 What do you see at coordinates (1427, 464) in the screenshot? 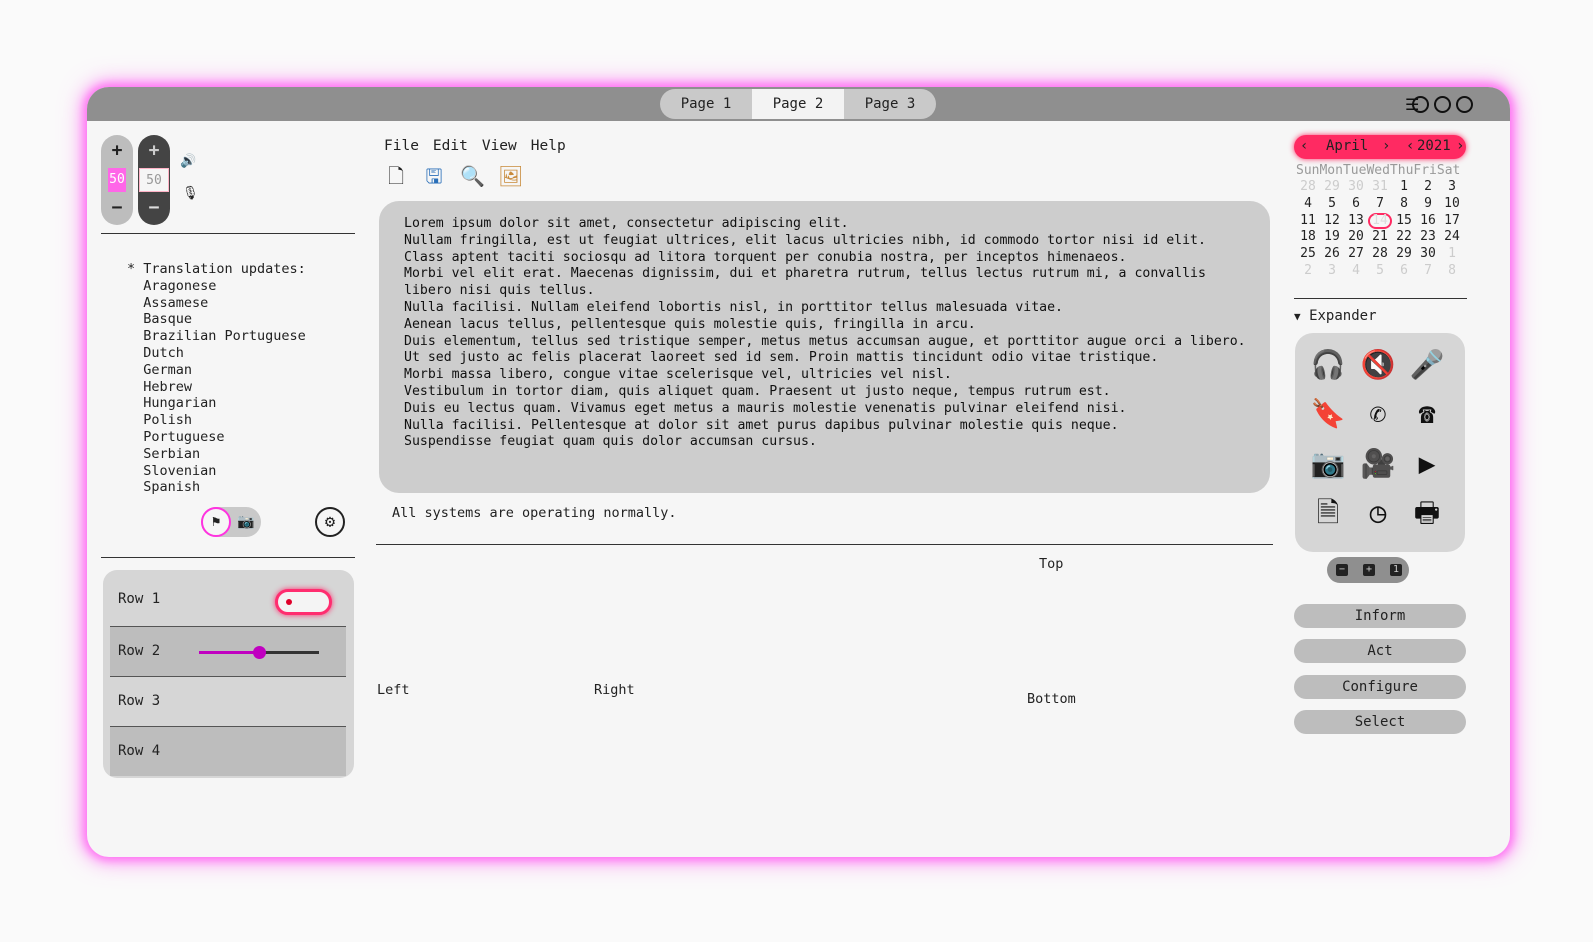
I see `video-icon: ▶` at bounding box center [1427, 464].